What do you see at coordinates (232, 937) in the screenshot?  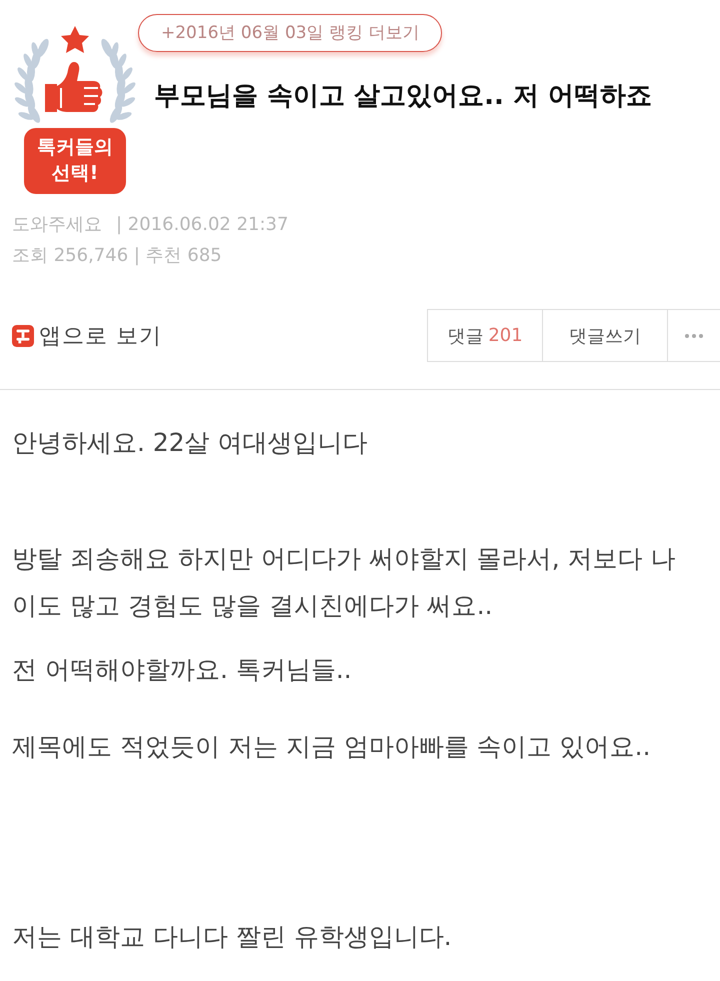 I see `body-paragraph: 저는 대학교 다니다 짤린 유학생입니다.` at bounding box center [232, 937].